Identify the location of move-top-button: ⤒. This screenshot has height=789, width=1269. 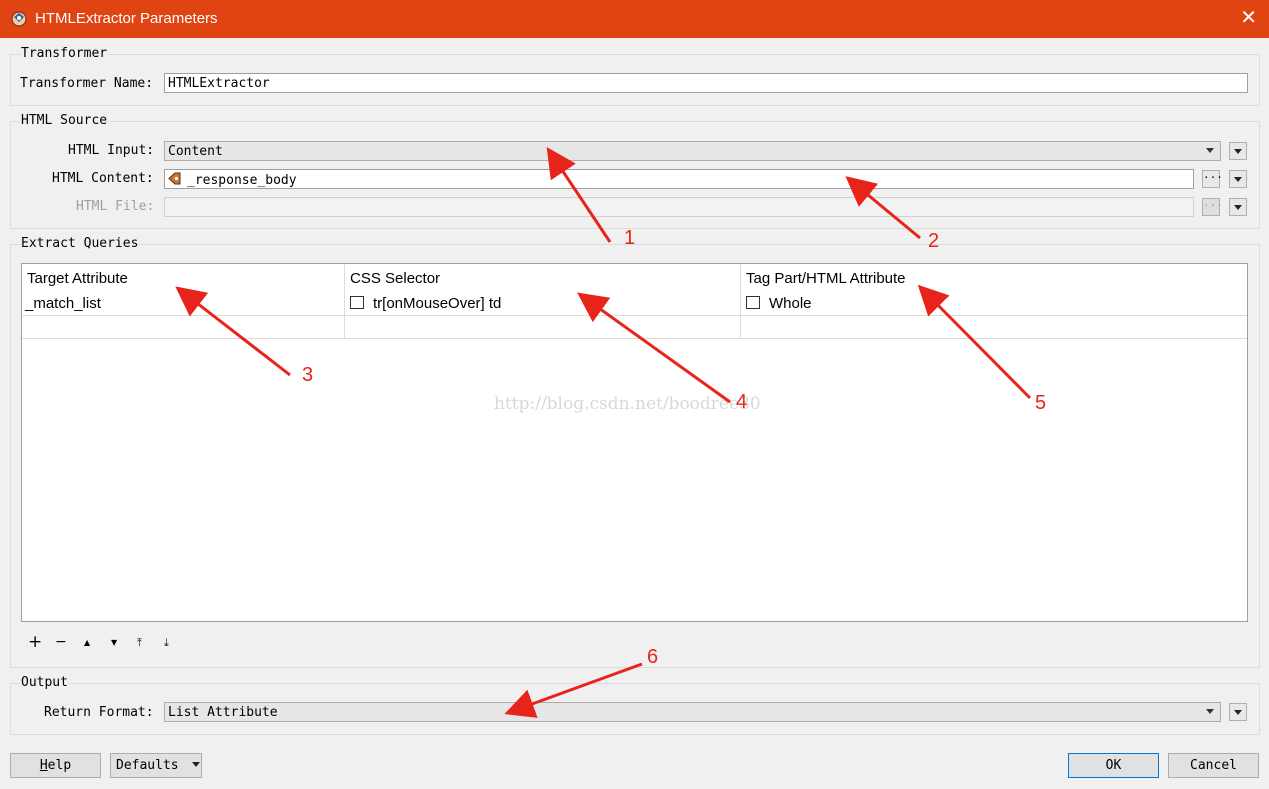
(139, 643).